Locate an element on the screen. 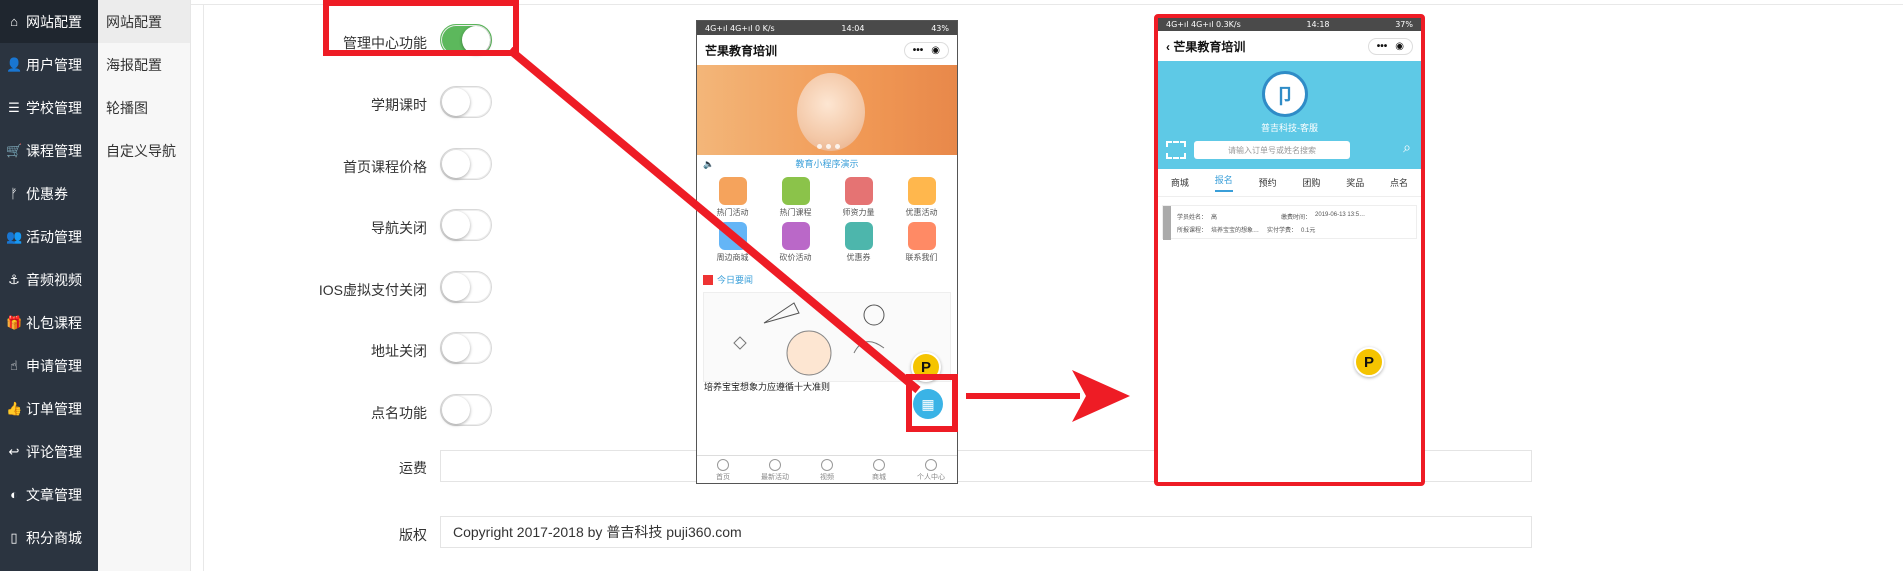  sidebar-item-label: 学校管理 is located at coordinates (54, 107).